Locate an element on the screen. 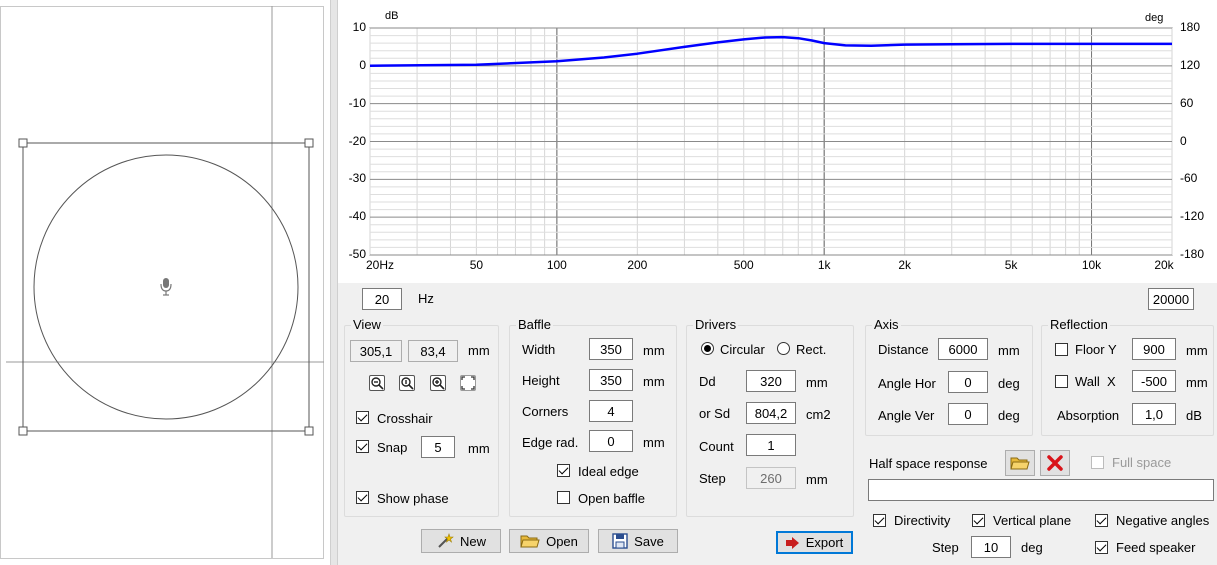 This screenshot has height=565, width=1217. crosshair-label: Crosshair is located at coordinates (405, 418).